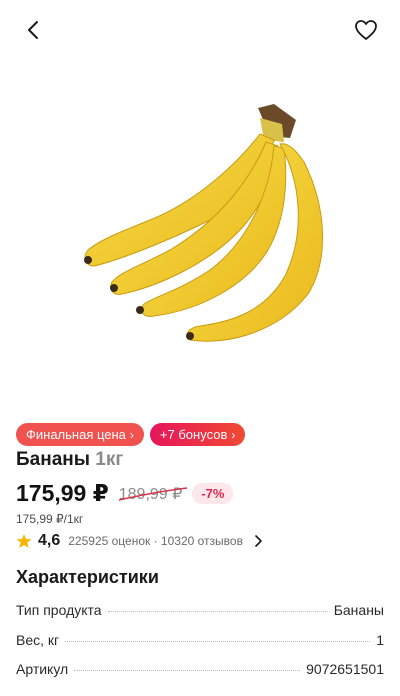 This screenshot has width=400, height=696. What do you see at coordinates (200, 669) in the screenshot?
I see `characteristic-row: Артикул 9072651501` at bounding box center [200, 669].